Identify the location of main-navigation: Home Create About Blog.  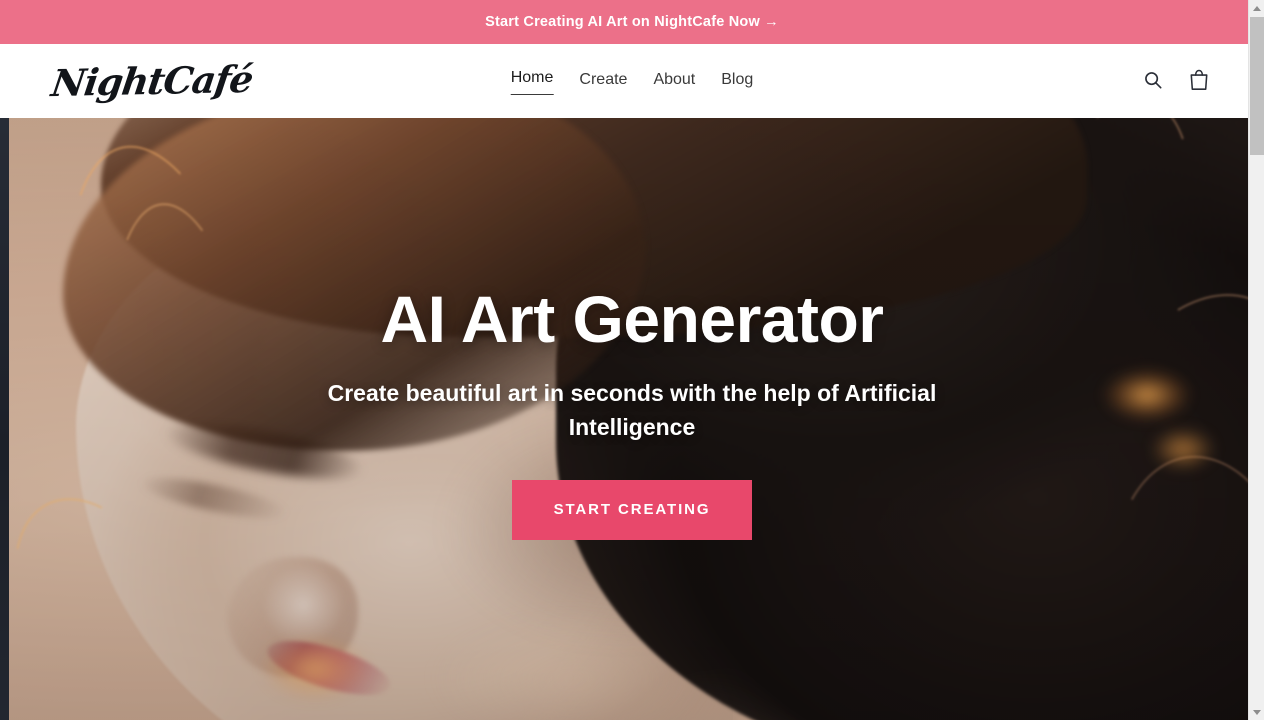
(631, 81).